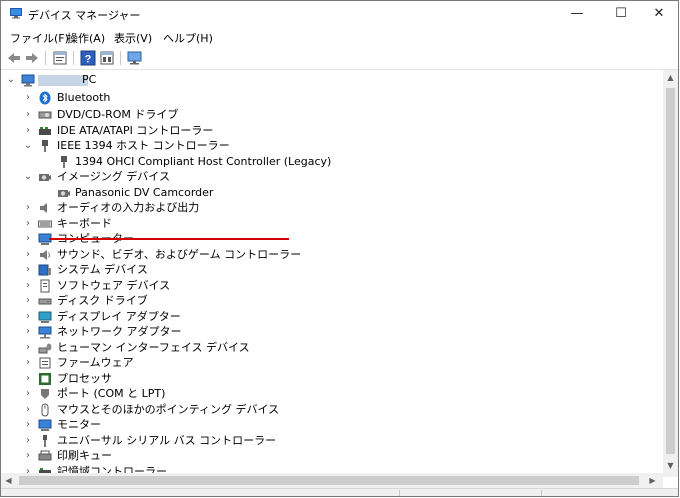  Describe the element at coordinates (39, 38) in the screenshot. I see `menu-file: ファイル(F)` at that location.